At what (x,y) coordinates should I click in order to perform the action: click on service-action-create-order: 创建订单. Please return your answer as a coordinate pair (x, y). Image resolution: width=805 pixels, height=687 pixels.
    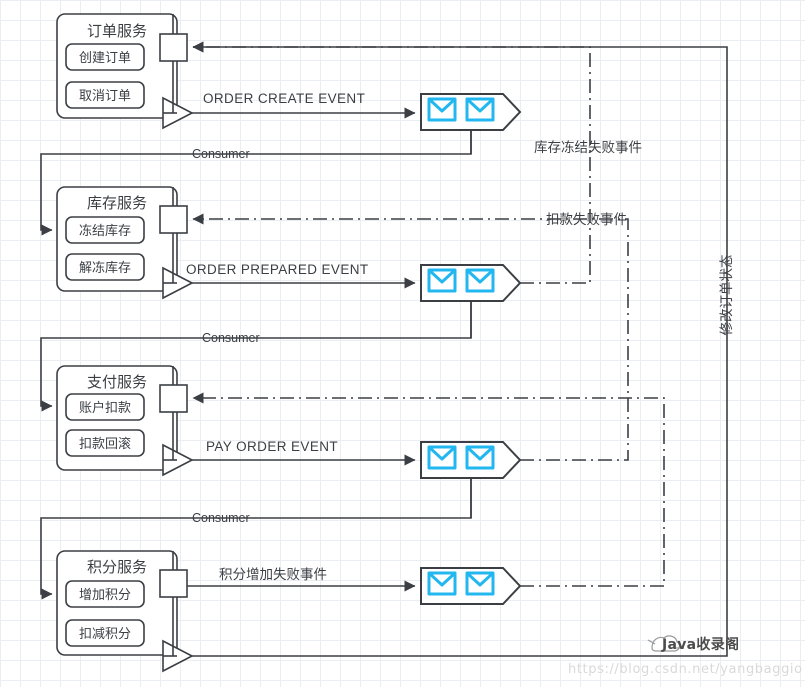
    Looking at the image, I should click on (105, 57).